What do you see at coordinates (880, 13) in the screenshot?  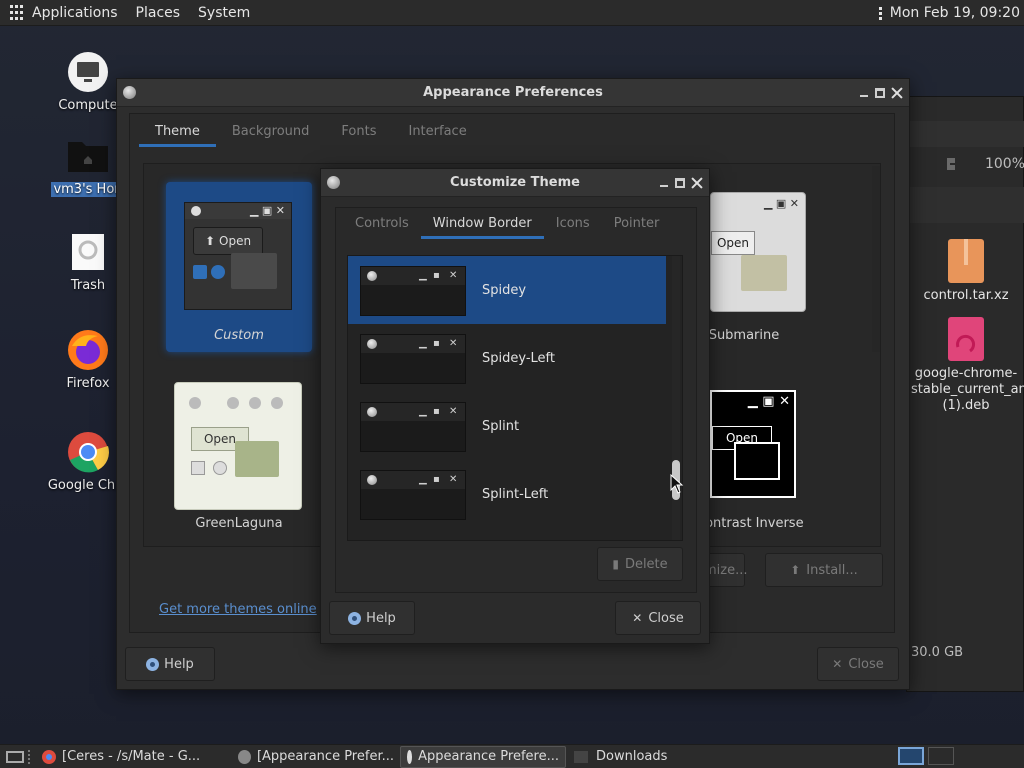 I see `panel-menu-icon` at bounding box center [880, 13].